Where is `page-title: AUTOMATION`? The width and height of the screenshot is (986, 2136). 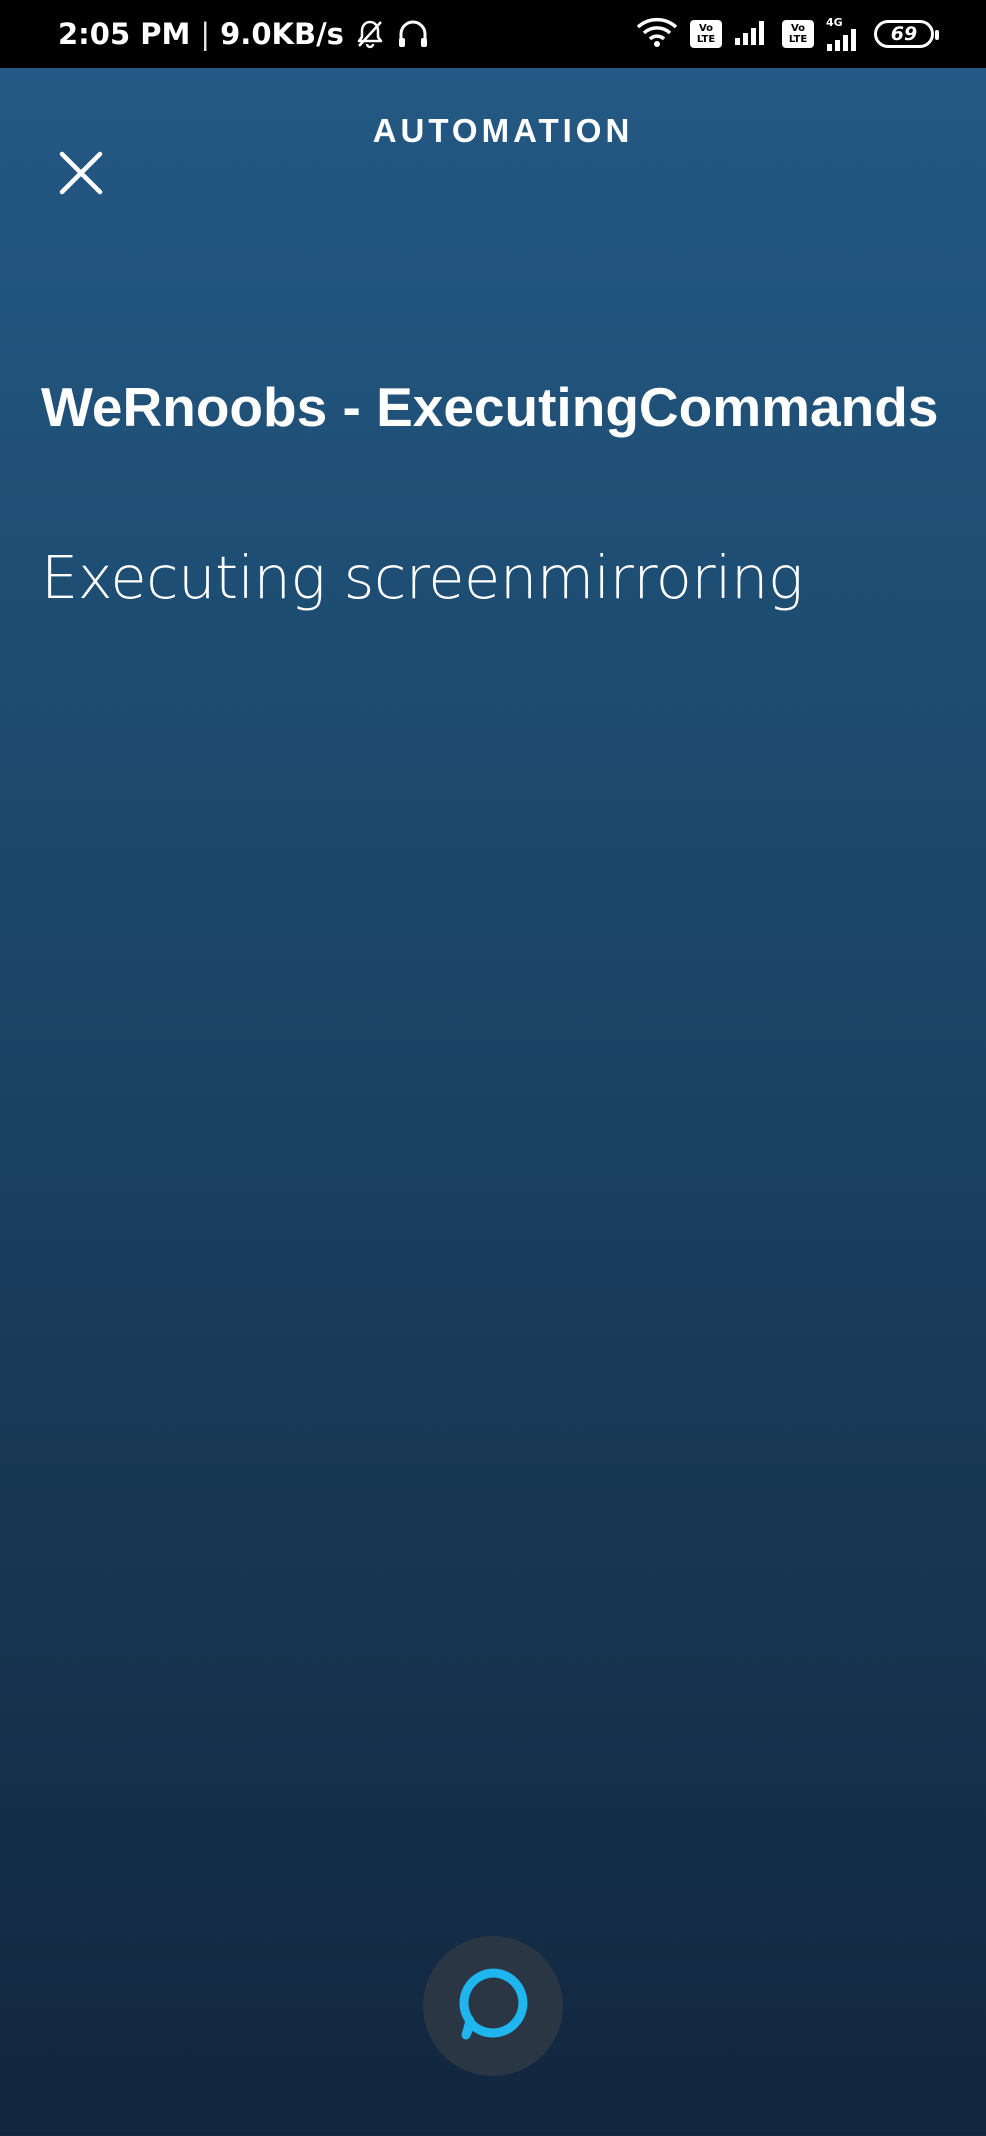 page-title: AUTOMATION is located at coordinates (503, 130).